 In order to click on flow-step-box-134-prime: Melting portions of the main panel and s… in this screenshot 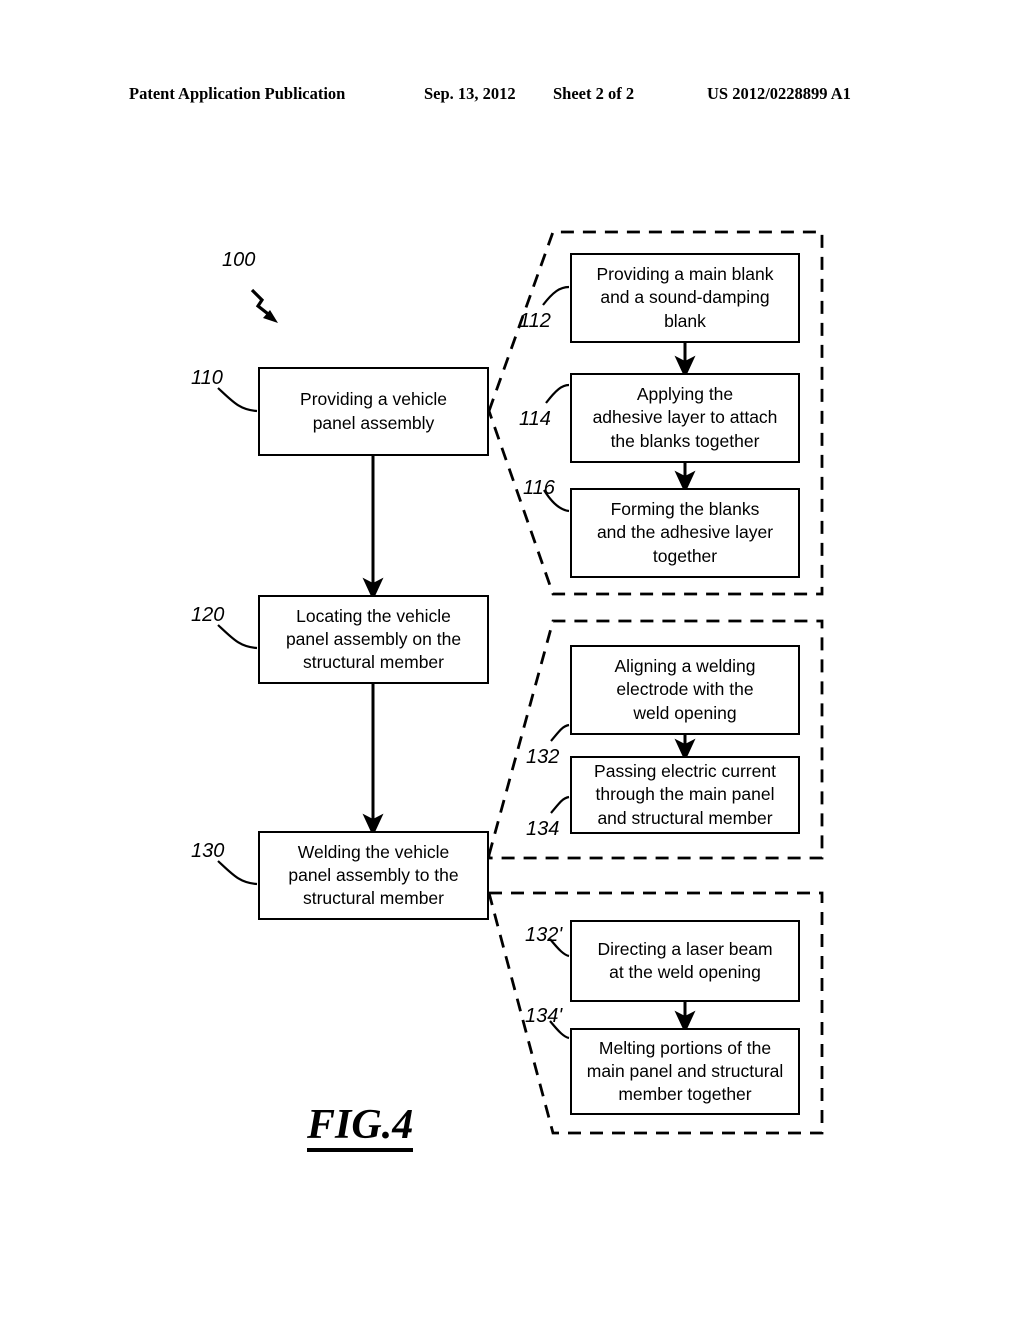, I will do `click(685, 1071)`.